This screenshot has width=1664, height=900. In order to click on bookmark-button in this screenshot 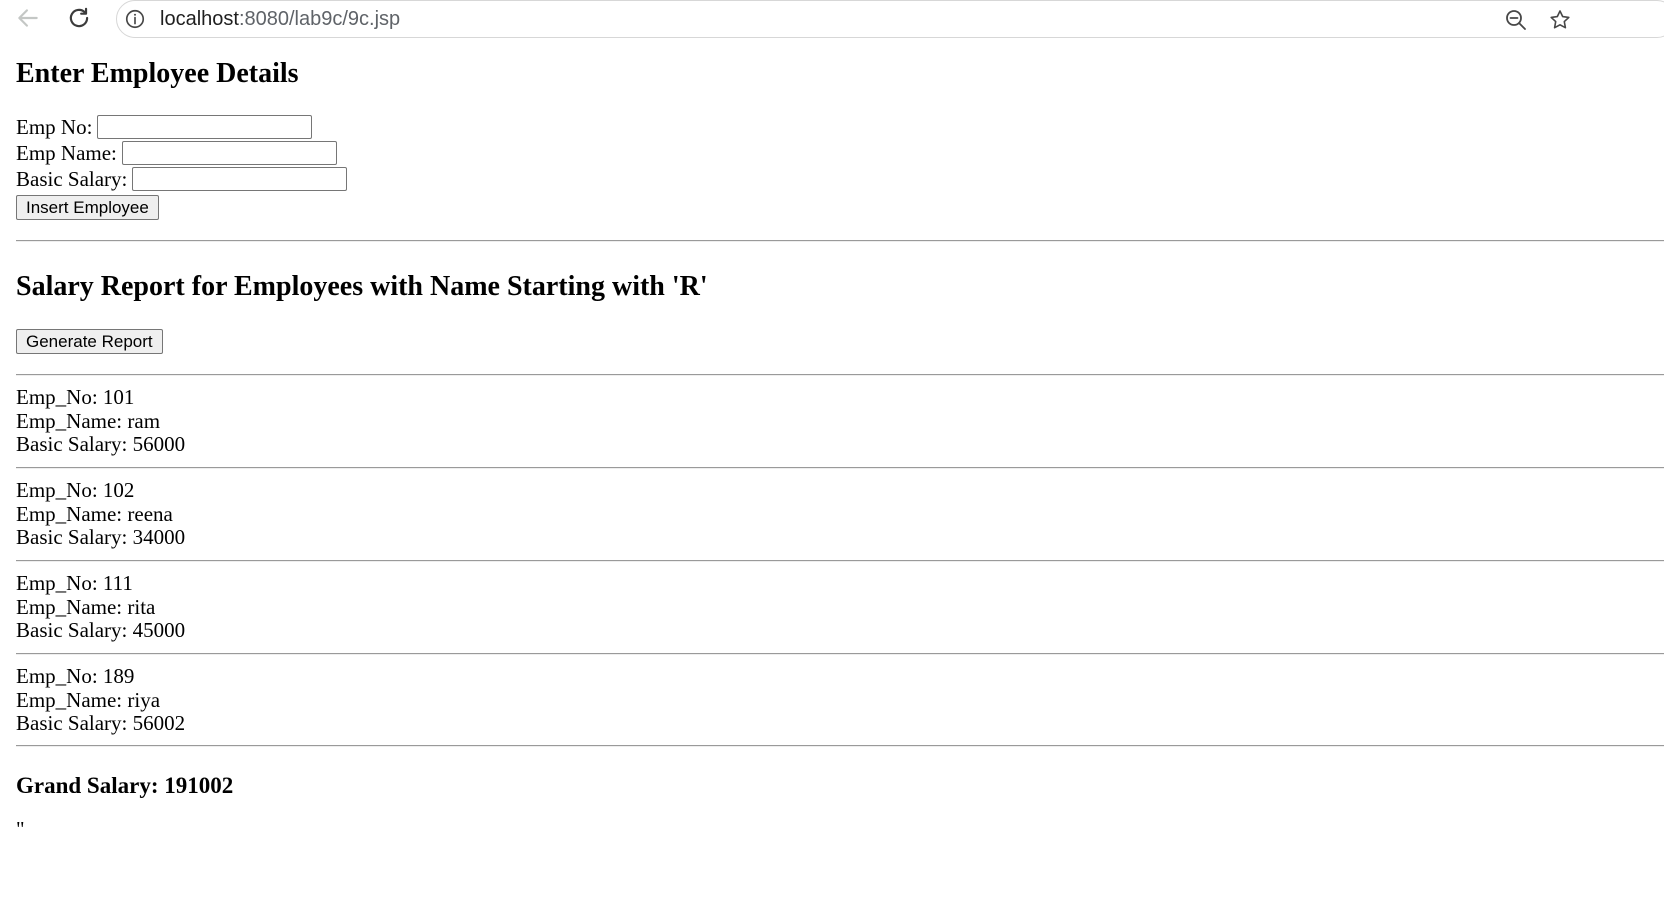, I will do `click(1560, 20)`.